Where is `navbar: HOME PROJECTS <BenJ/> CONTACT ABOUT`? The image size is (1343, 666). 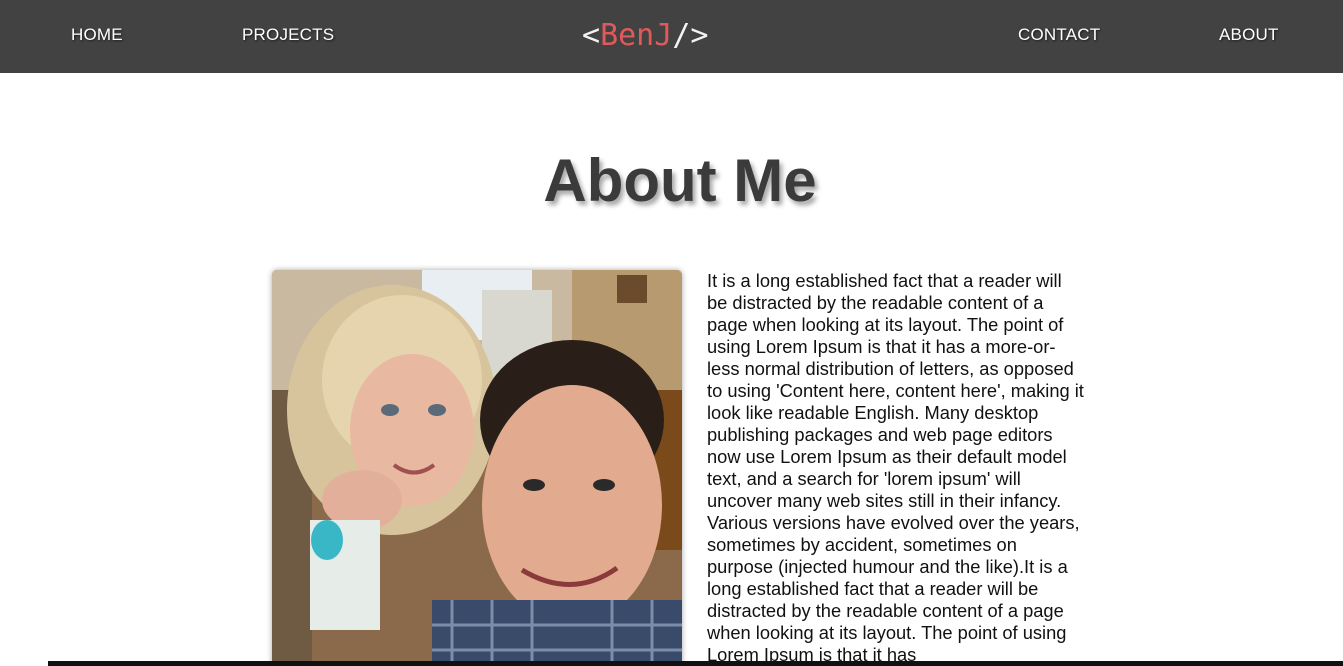
navbar: HOME PROJECTS <BenJ/> CONTACT ABOUT is located at coordinates (671, 36).